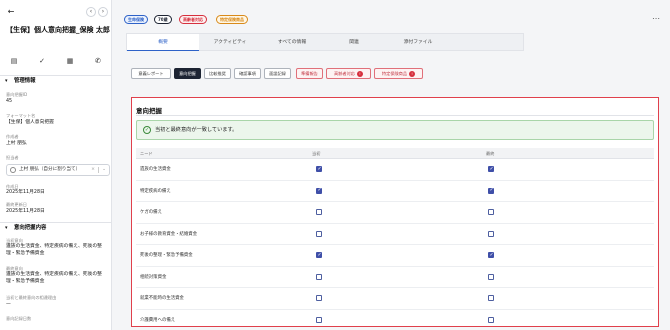  I want to click on clear-icon: ×, so click(93, 170).